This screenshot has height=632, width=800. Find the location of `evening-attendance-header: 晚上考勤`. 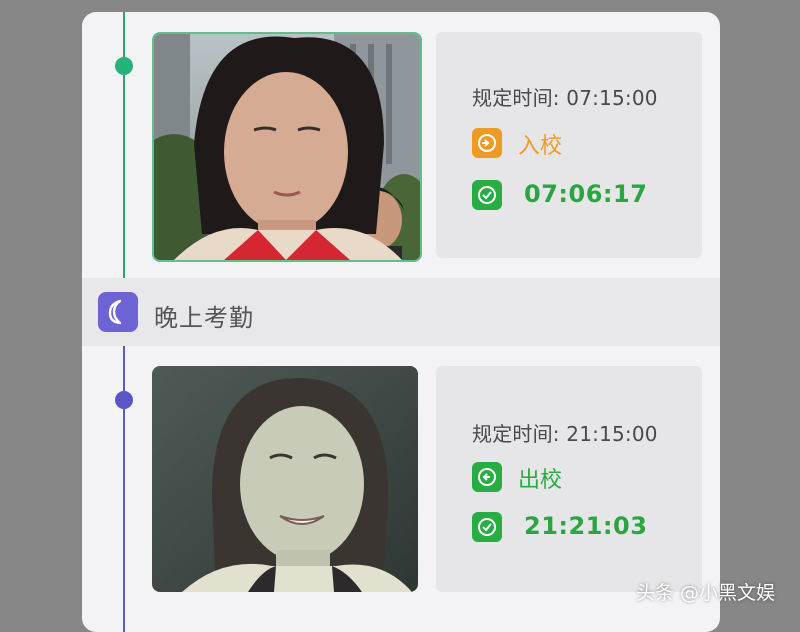

evening-attendance-header: 晚上考勤 is located at coordinates (401, 312).